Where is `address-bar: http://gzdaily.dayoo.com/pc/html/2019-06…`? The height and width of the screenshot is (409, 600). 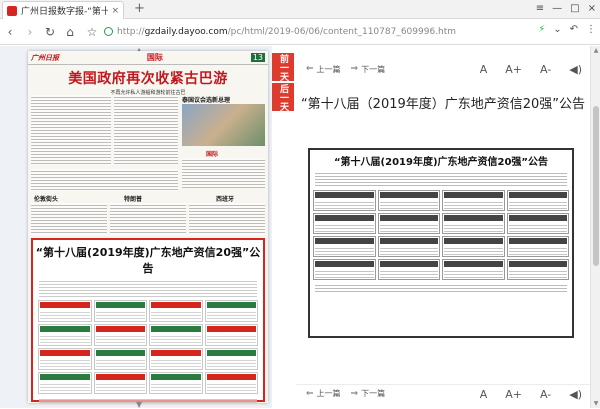
address-bar: http://gzdaily.dayoo.com/pc/html/2019-06… is located at coordinates (304, 31).